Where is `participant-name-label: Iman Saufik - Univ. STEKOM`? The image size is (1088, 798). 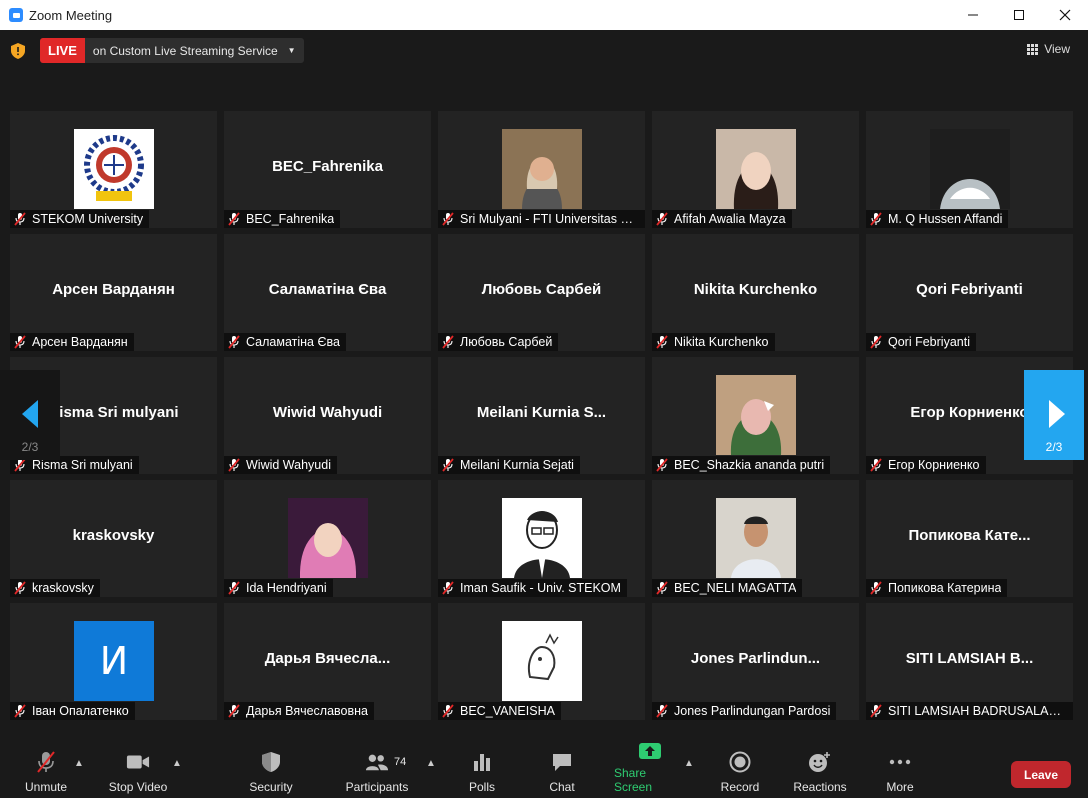 participant-name-label: Iman Saufik - Univ. STEKOM is located at coordinates (532, 588).